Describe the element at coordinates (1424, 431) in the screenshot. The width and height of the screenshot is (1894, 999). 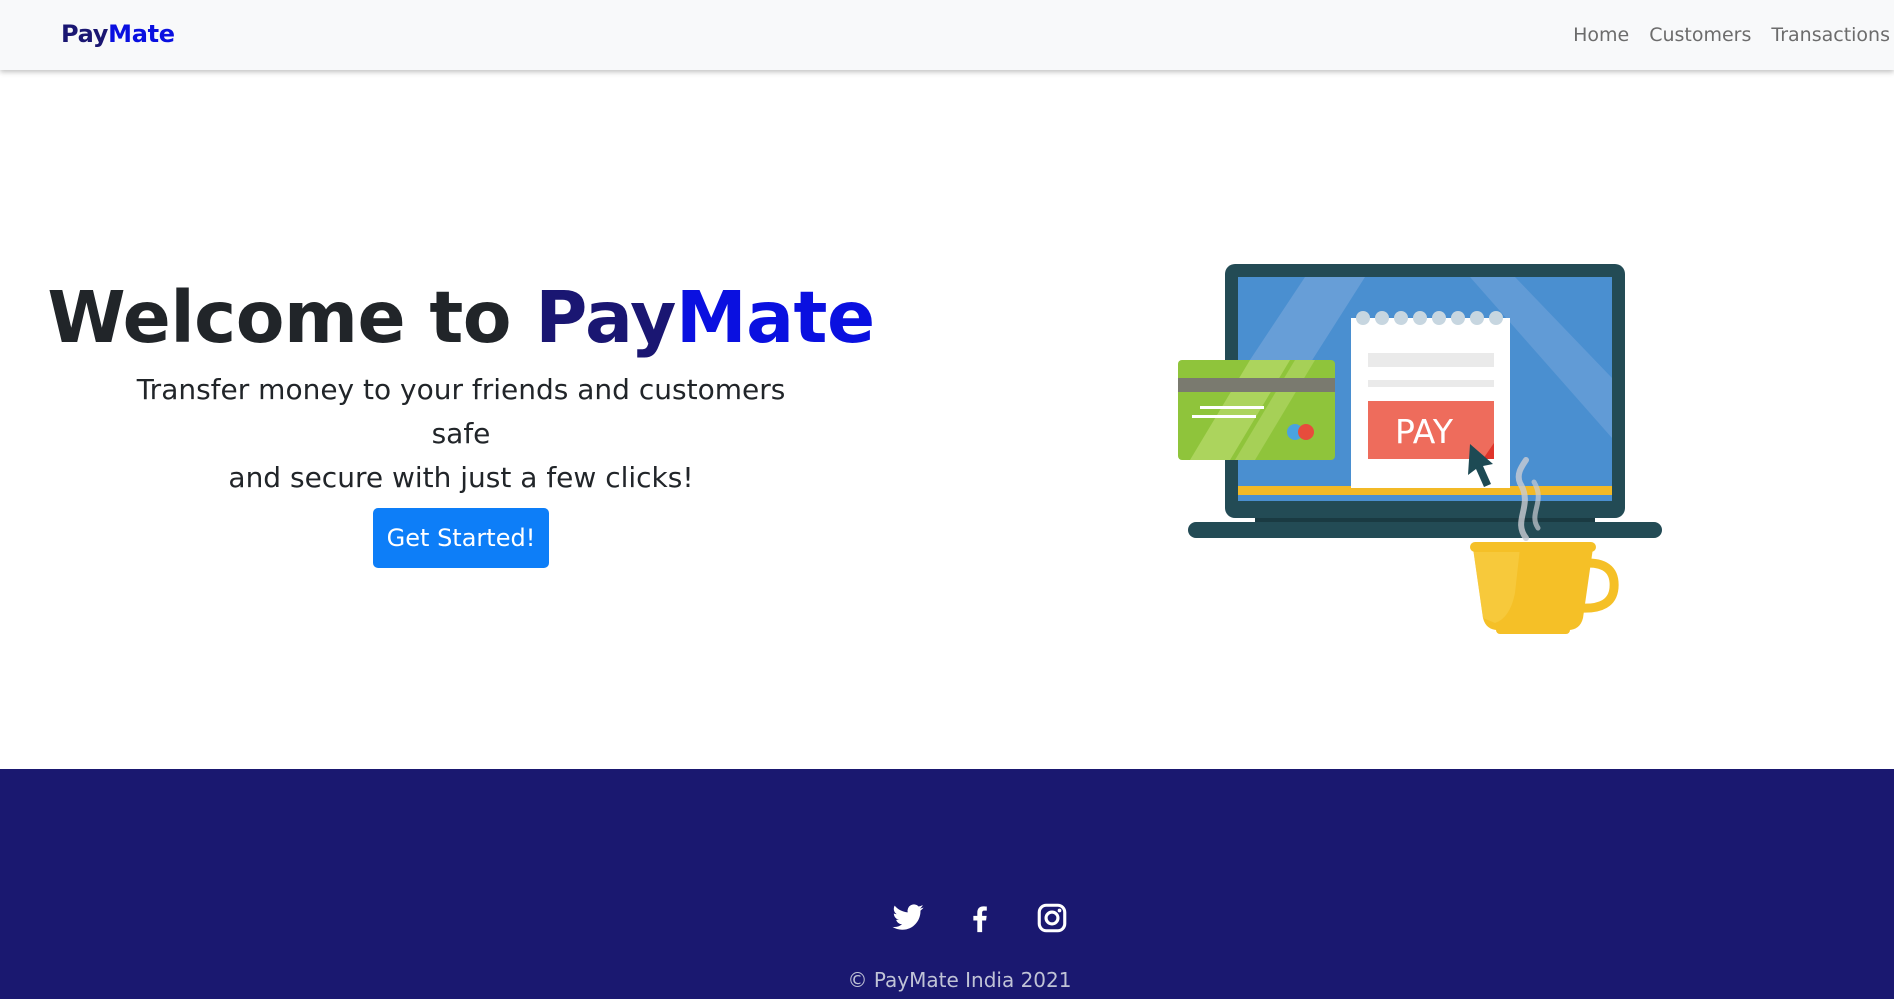
I see `pay-label: PAY` at that location.